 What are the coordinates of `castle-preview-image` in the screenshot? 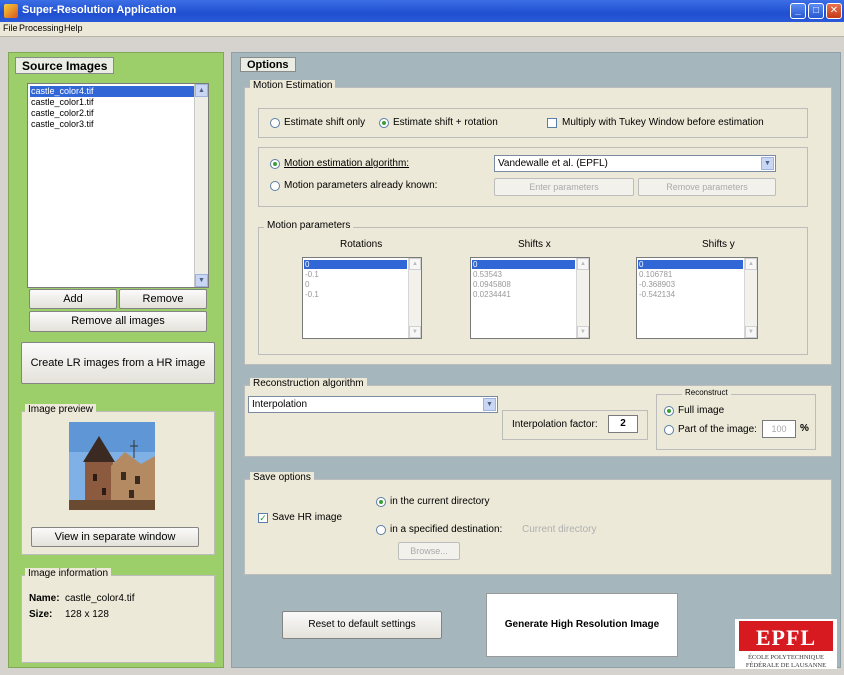 It's located at (112, 466).